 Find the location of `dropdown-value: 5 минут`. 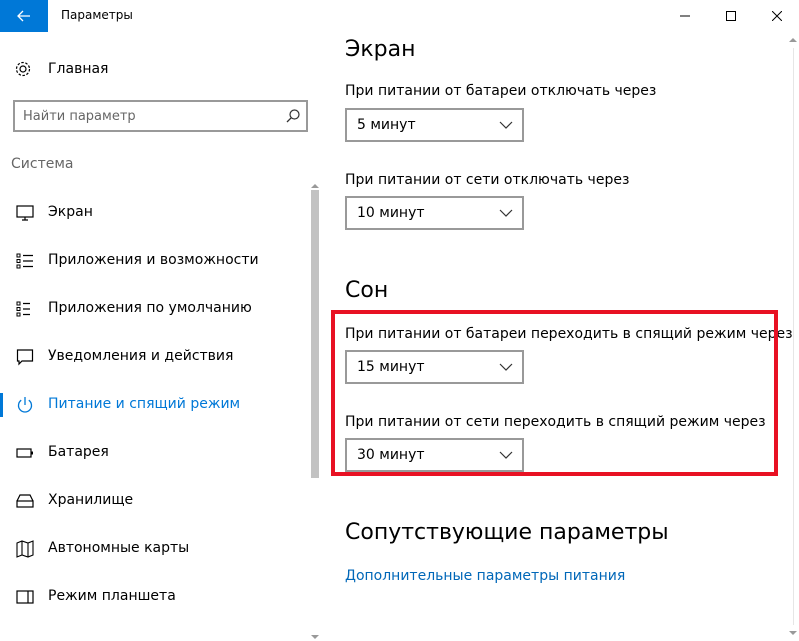

dropdown-value: 5 минут is located at coordinates (386, 125).